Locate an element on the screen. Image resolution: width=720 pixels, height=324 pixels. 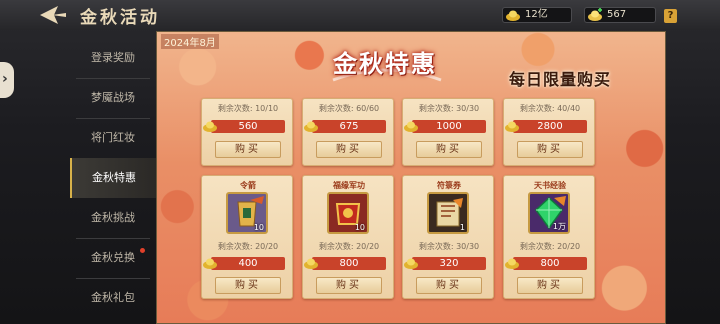
remaining-count: 剩余次数: 60/60 is located at coordinates (349, 108).